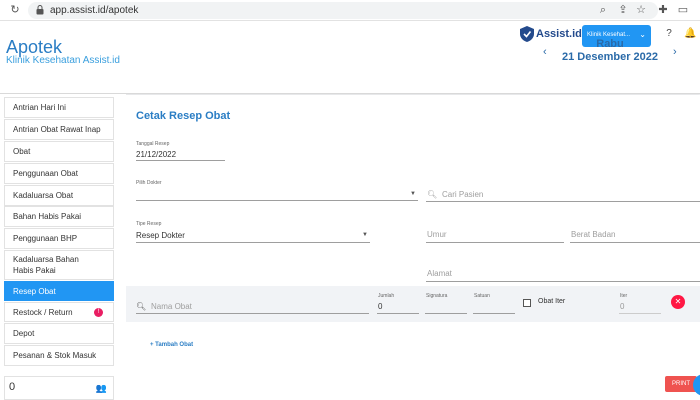  What do you see at coordinates (63, 60) in the screenshot?
I see `clinic-subtitle: Klinik Kesehatan Assist.id` at bounding box center [63, 60].